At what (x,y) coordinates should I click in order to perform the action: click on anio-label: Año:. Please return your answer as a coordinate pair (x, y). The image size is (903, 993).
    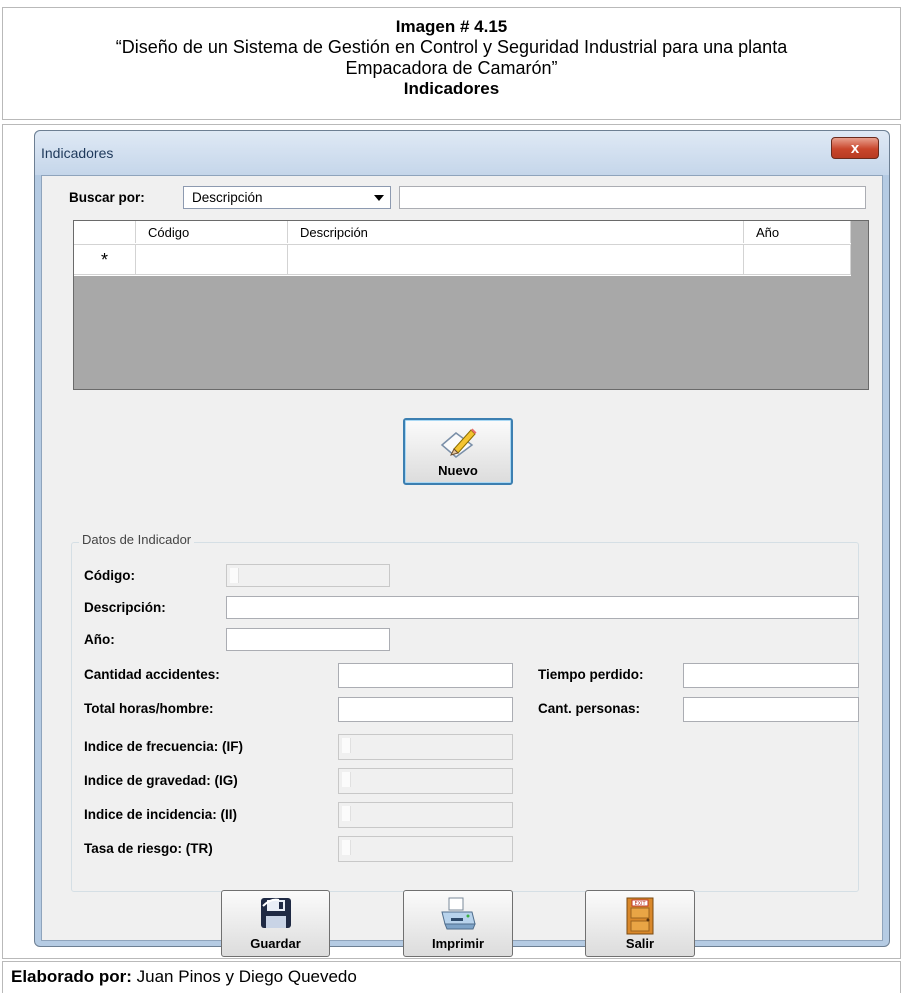
    Looking at the image, I should click on (99, 639).